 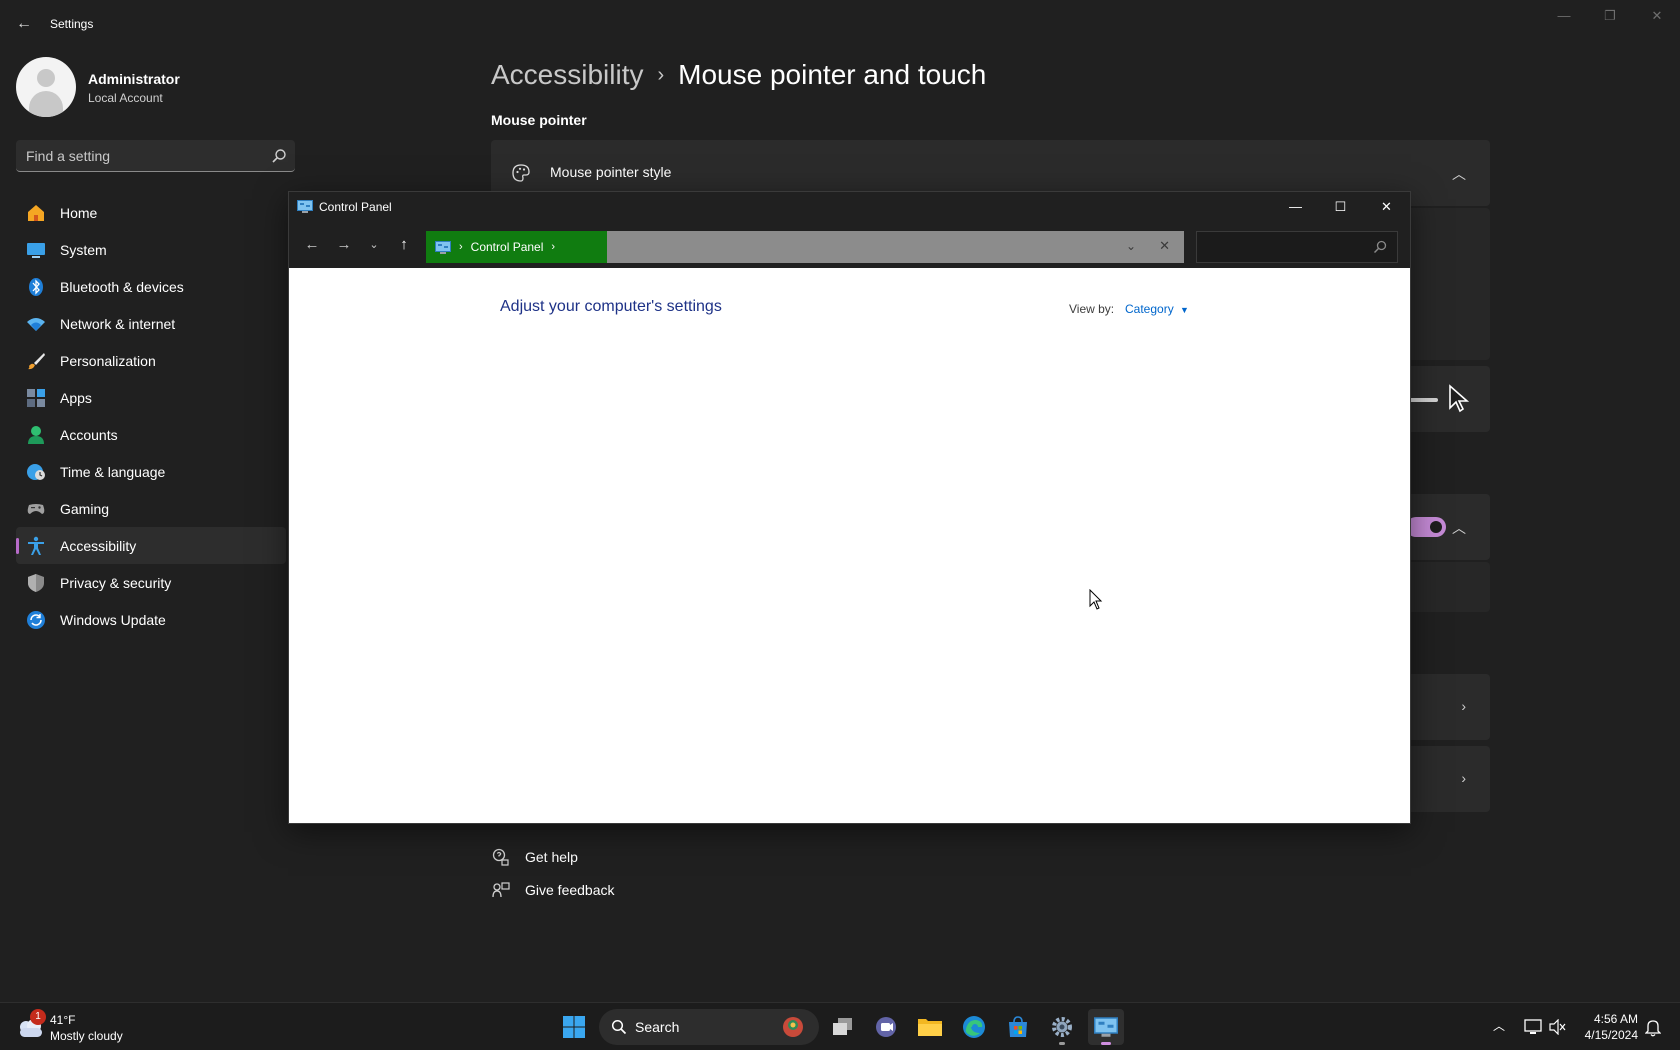 What do you see at coordinates (151, 360) in the screenshot?
I see `sidebar-item-personalization: Personalization` at bounding box center [151, 360].